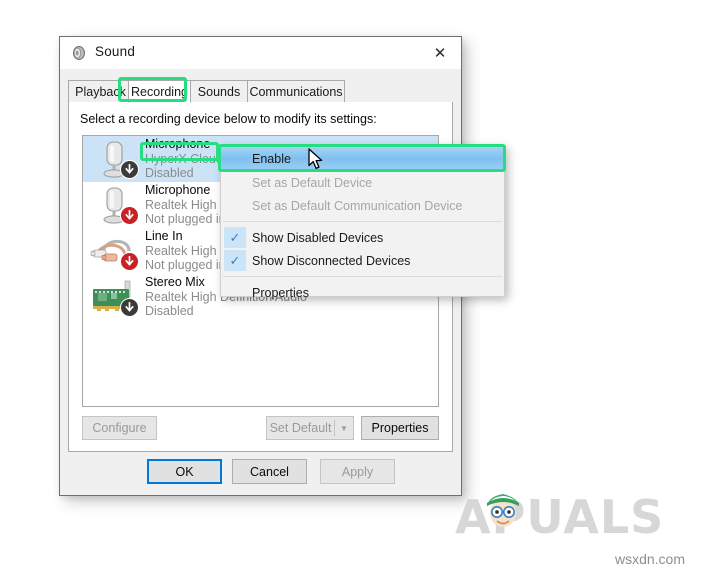 The width and height of the screenshot is (701, 575). I want to click on device-info: Microphone HyperX Cloud Disabled, so click(184, 159).